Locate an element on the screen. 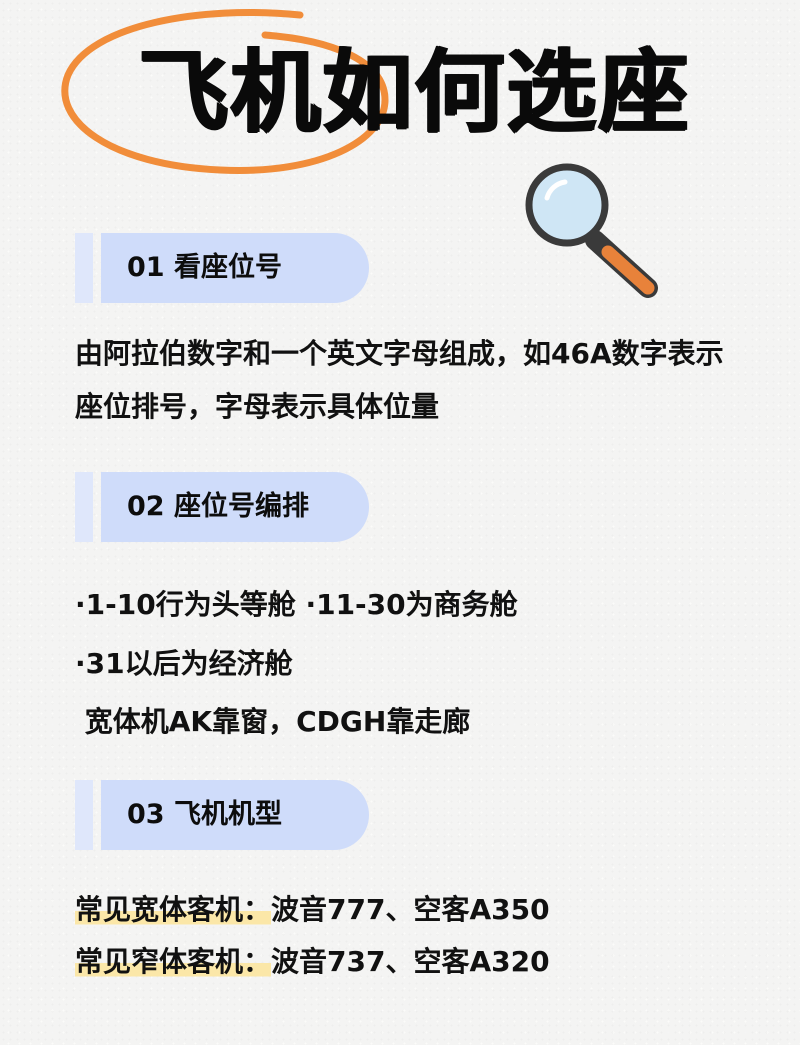 This screenshot has height=1045, width=800. aircraft-row-value: 波音777、空客A350 is located at coordinates (410, 909).